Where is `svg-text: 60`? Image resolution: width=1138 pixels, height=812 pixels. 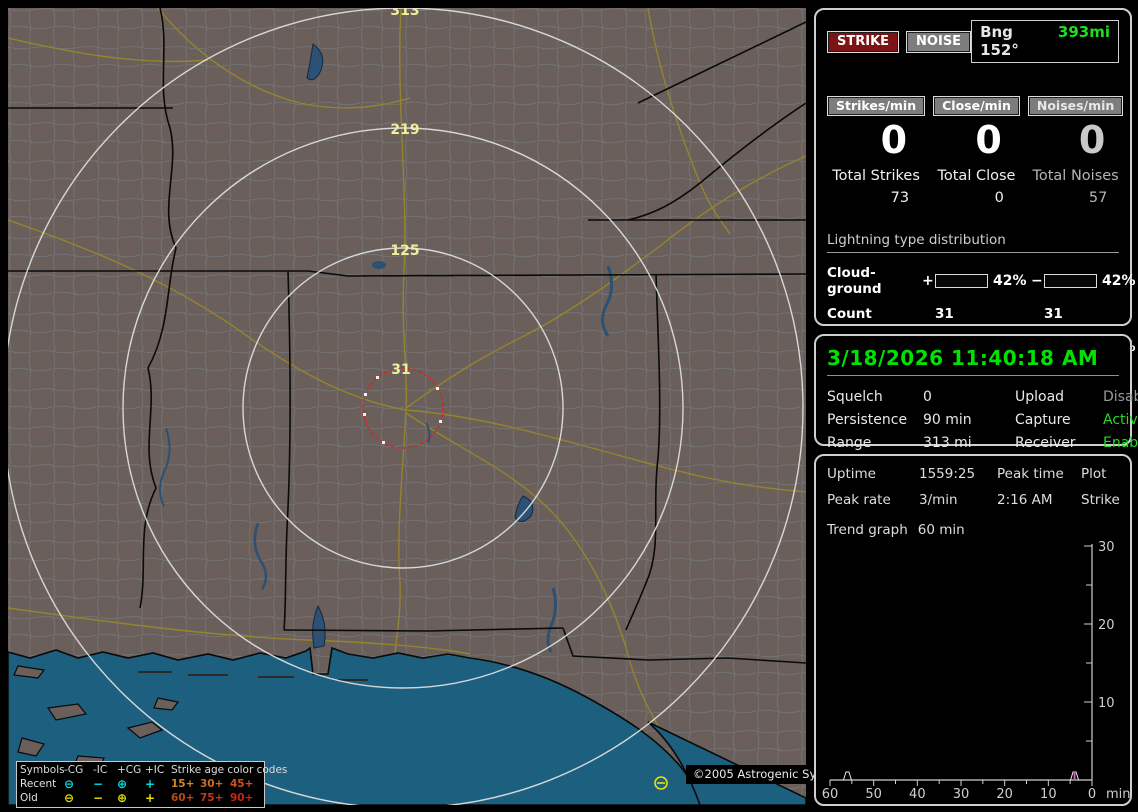
svg-text: 60 is located at coordinates (830, 794).